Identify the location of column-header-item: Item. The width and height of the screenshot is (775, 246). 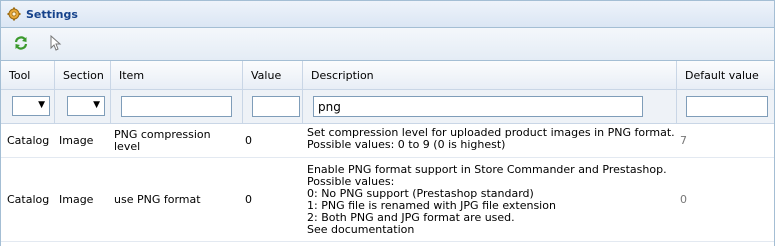
(177, 75).